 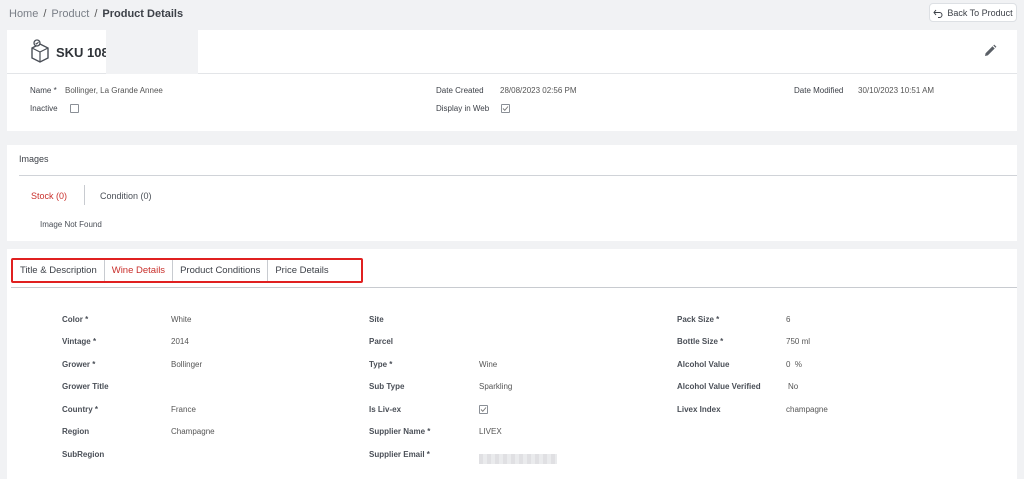 What do you see at coordinates (518, 175) in the screenshot?
I see `images-divider` at bounding box center [518, 175].